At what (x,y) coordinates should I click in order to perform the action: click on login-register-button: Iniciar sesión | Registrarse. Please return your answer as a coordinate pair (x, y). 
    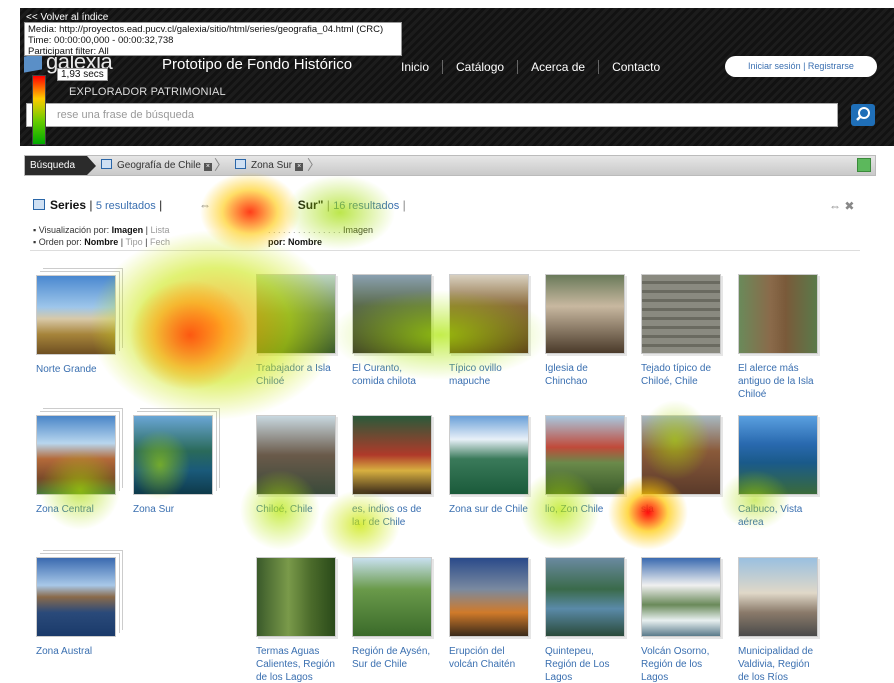
    Looking at the image, I should click on (801, 66).